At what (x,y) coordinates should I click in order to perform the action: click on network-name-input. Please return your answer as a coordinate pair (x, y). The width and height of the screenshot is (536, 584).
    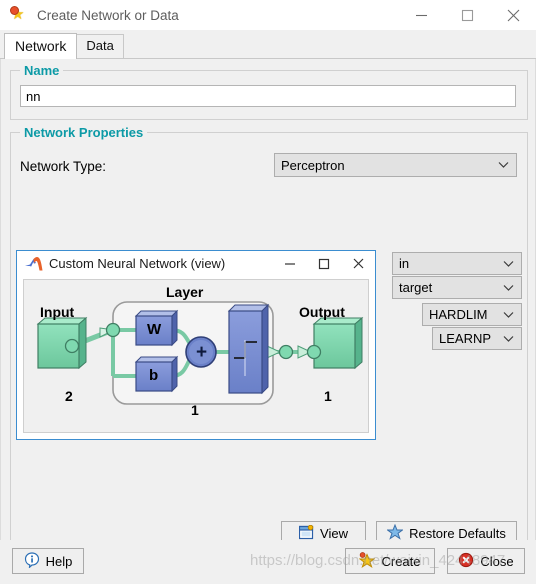
    Looking at the image, I should click on (268, 96).